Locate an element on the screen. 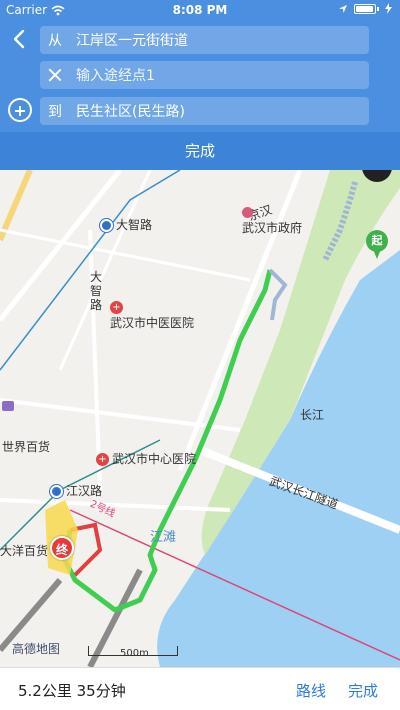  amap-logo: 高德地图 is located at coordinates (36, 649).